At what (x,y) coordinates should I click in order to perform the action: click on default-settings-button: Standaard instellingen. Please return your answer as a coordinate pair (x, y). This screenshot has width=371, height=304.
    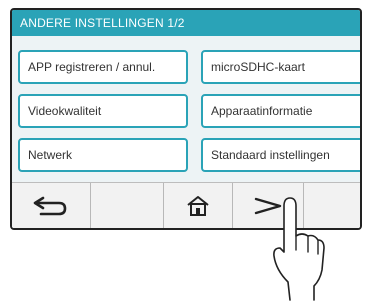
    Looking at the image, I should click on (280, 155).